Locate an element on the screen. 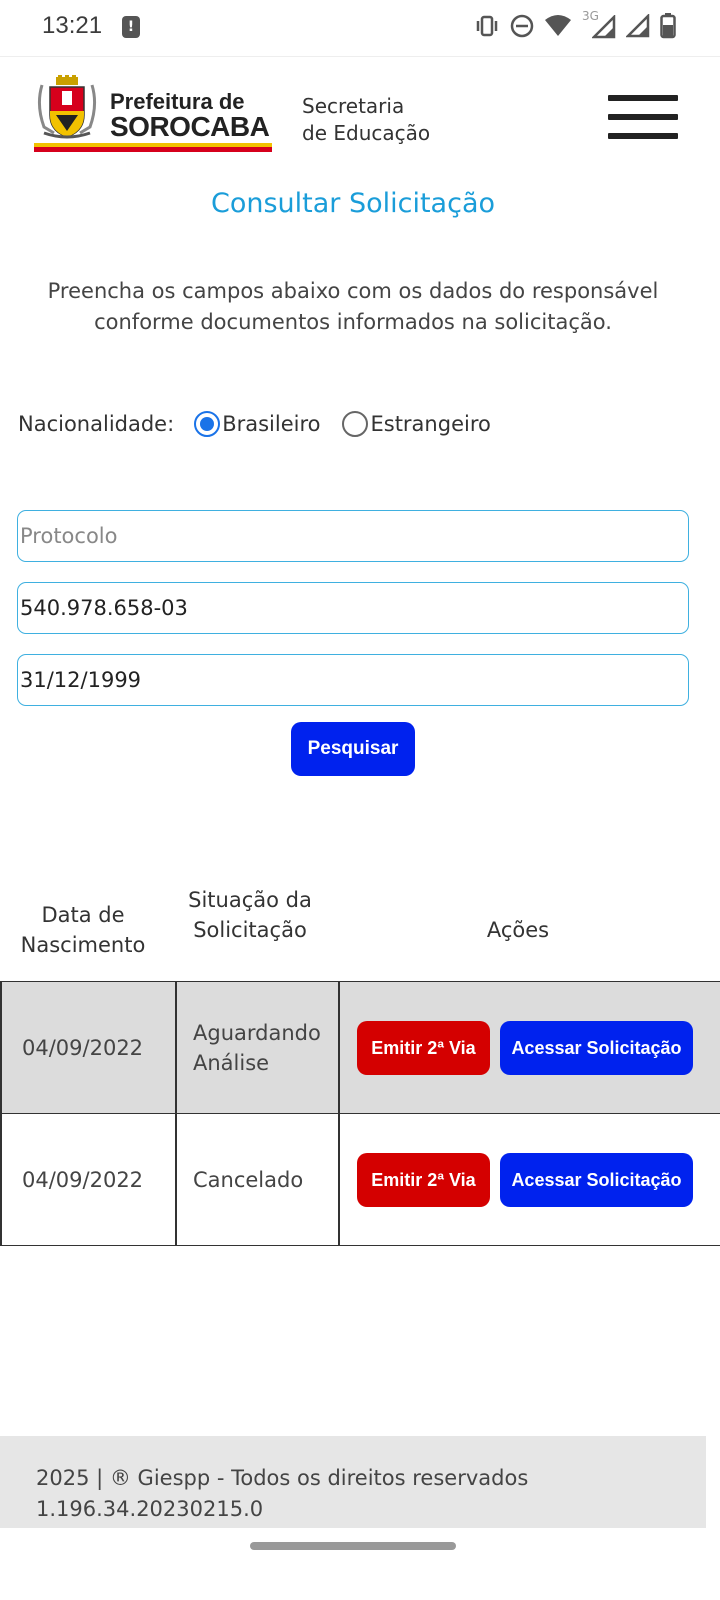 The height and width of the screenshot is (1600, 720). gesture-home-bar is located at coordinates (353, 1546).